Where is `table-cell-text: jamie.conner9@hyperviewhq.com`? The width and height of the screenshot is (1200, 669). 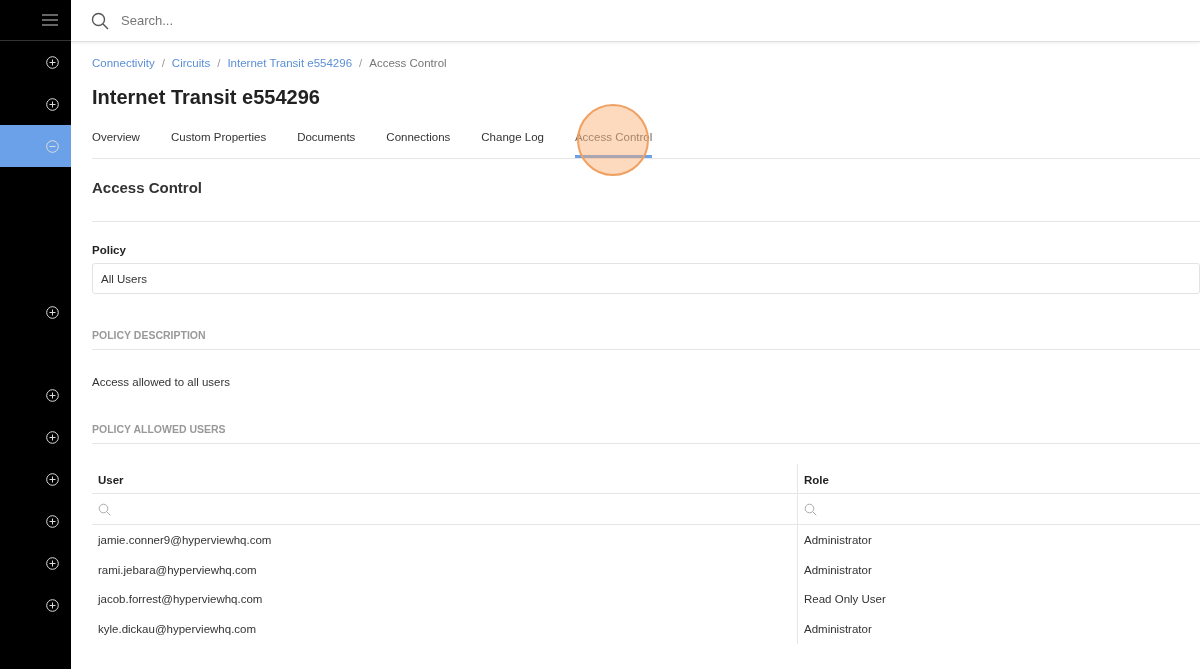 table-cell-text: jamie.conner9@hyperviewhq.com is located at coordinates (184, 540).